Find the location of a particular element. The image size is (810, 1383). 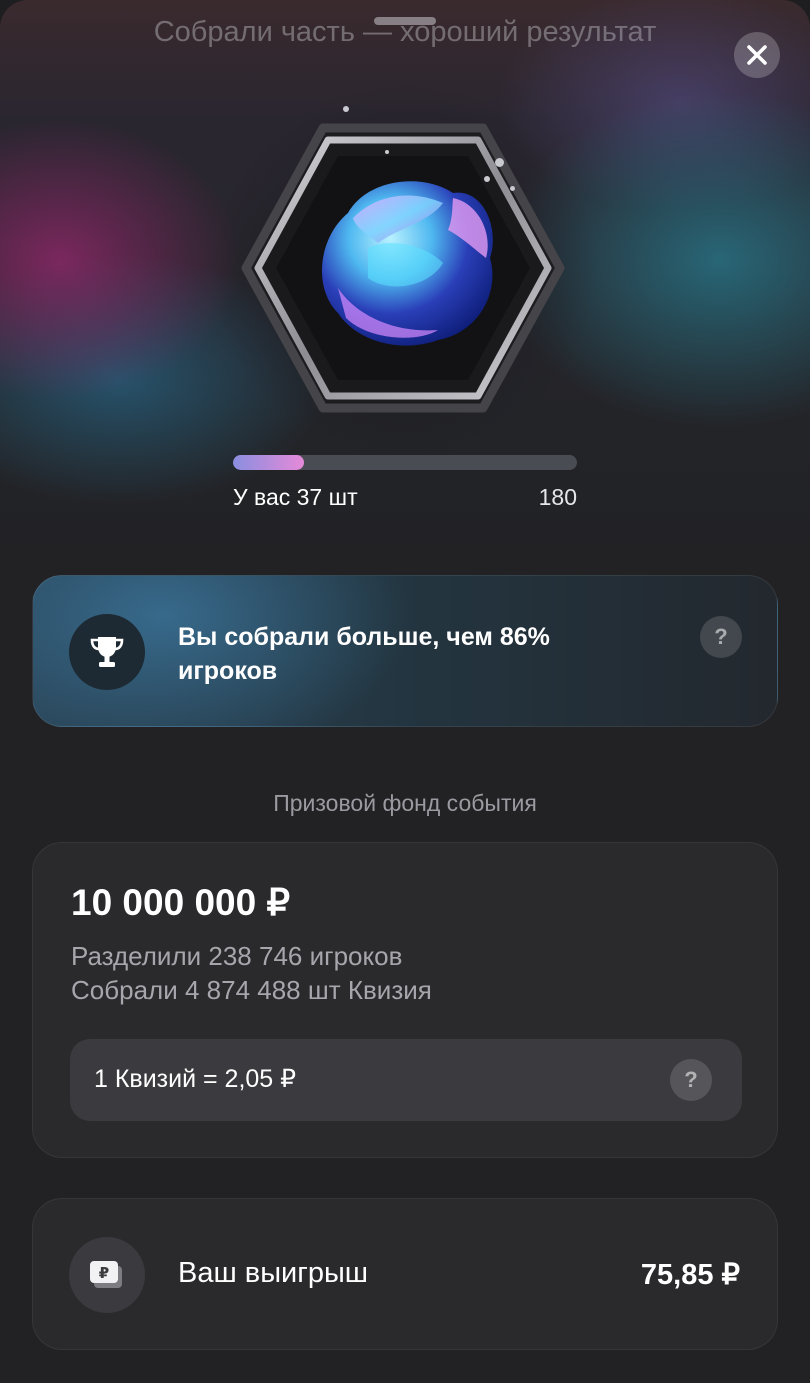

trophy-badge is located at coordinates (107, 652).